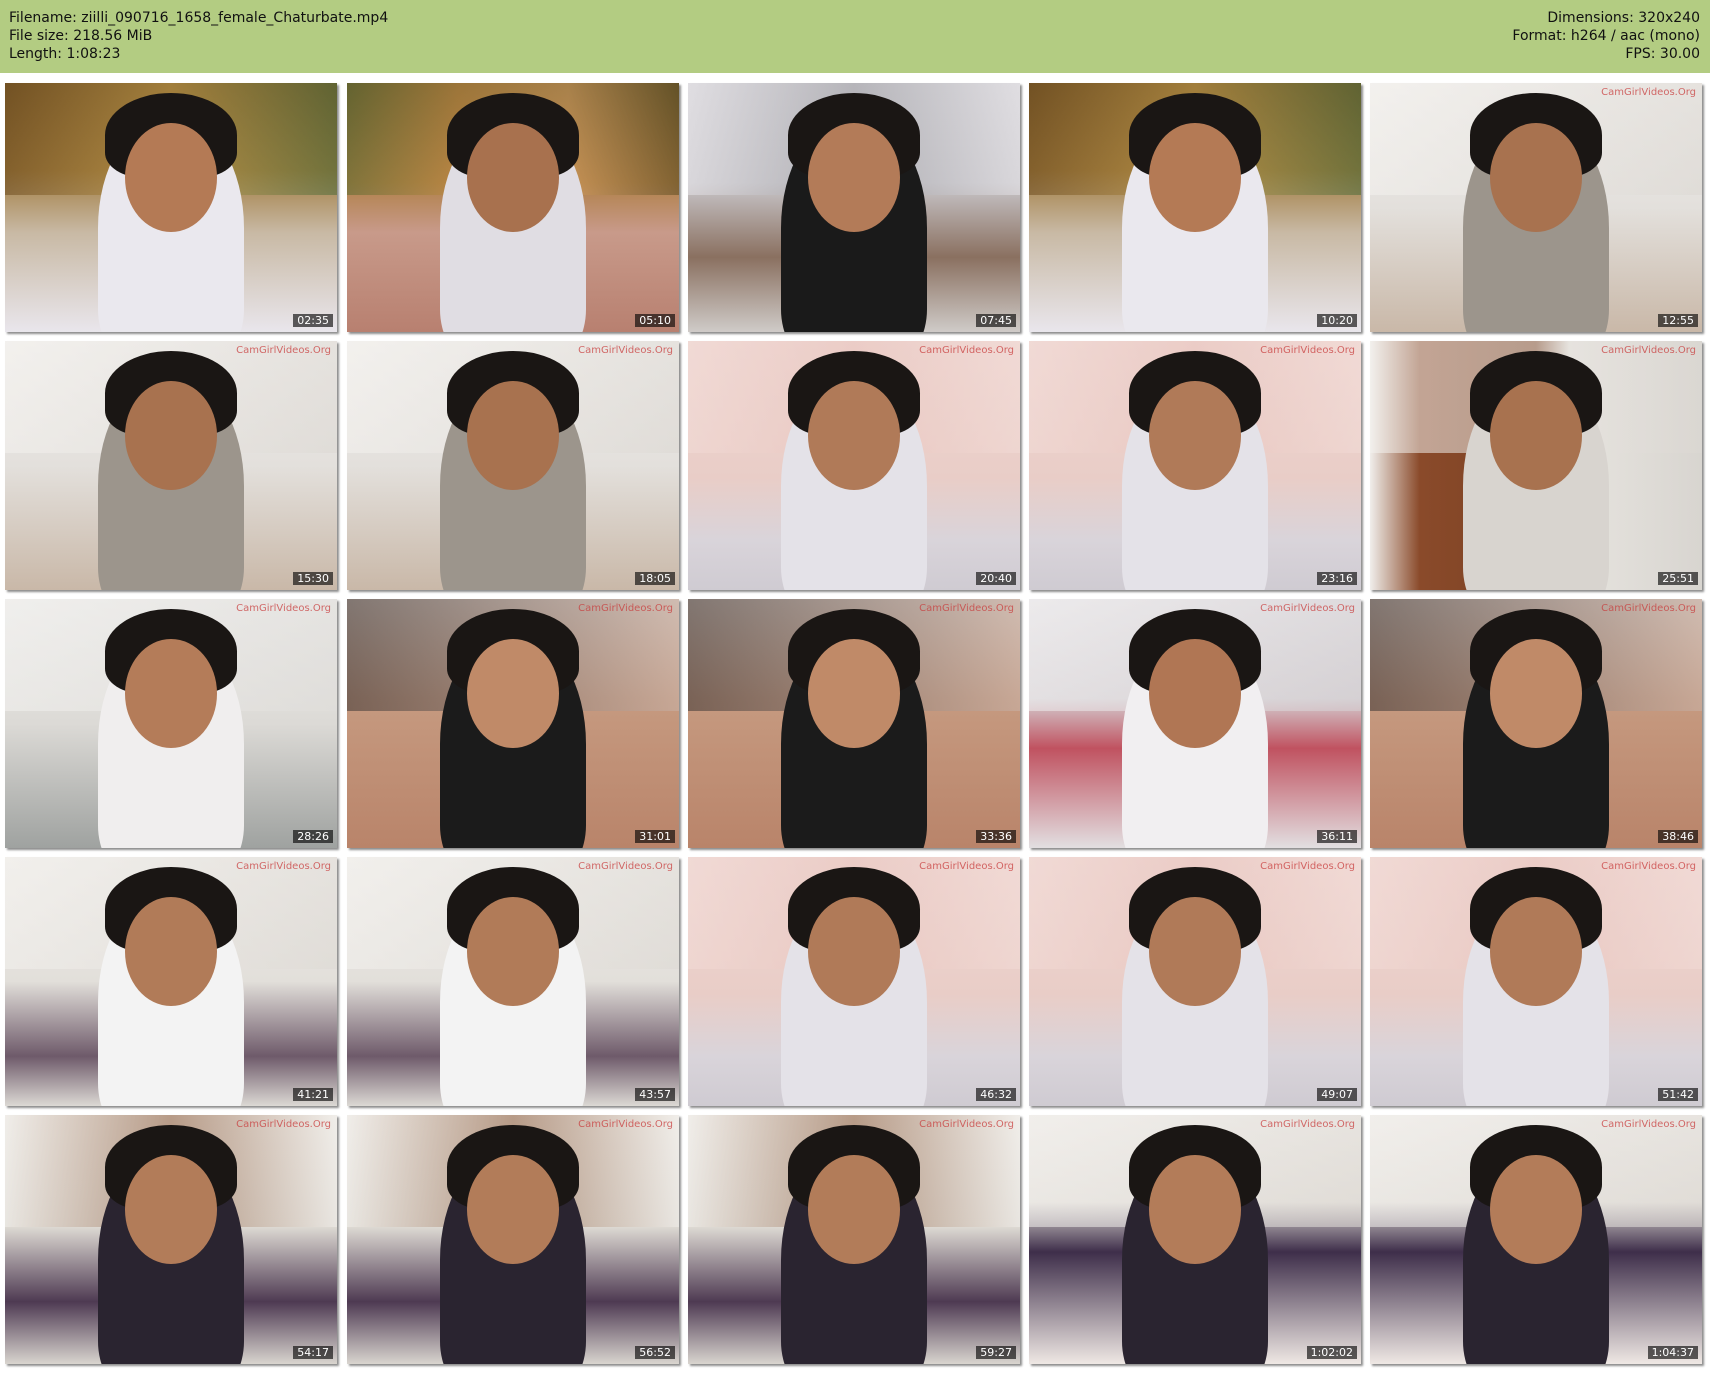 The height and width of the screenshot is (1373, 1710). I want to click on thumbnail-frame: CamGirlVideos.Org 38:46, so click(1536, 723).